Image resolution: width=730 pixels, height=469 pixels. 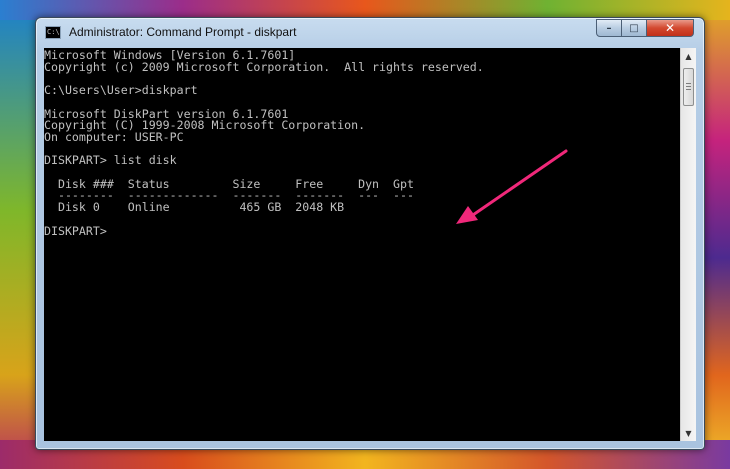 What do you see at coordinates (688, 56) in the screenshot?
I see `scroll-up-icon: ▲` at bounding box center [688, 56].